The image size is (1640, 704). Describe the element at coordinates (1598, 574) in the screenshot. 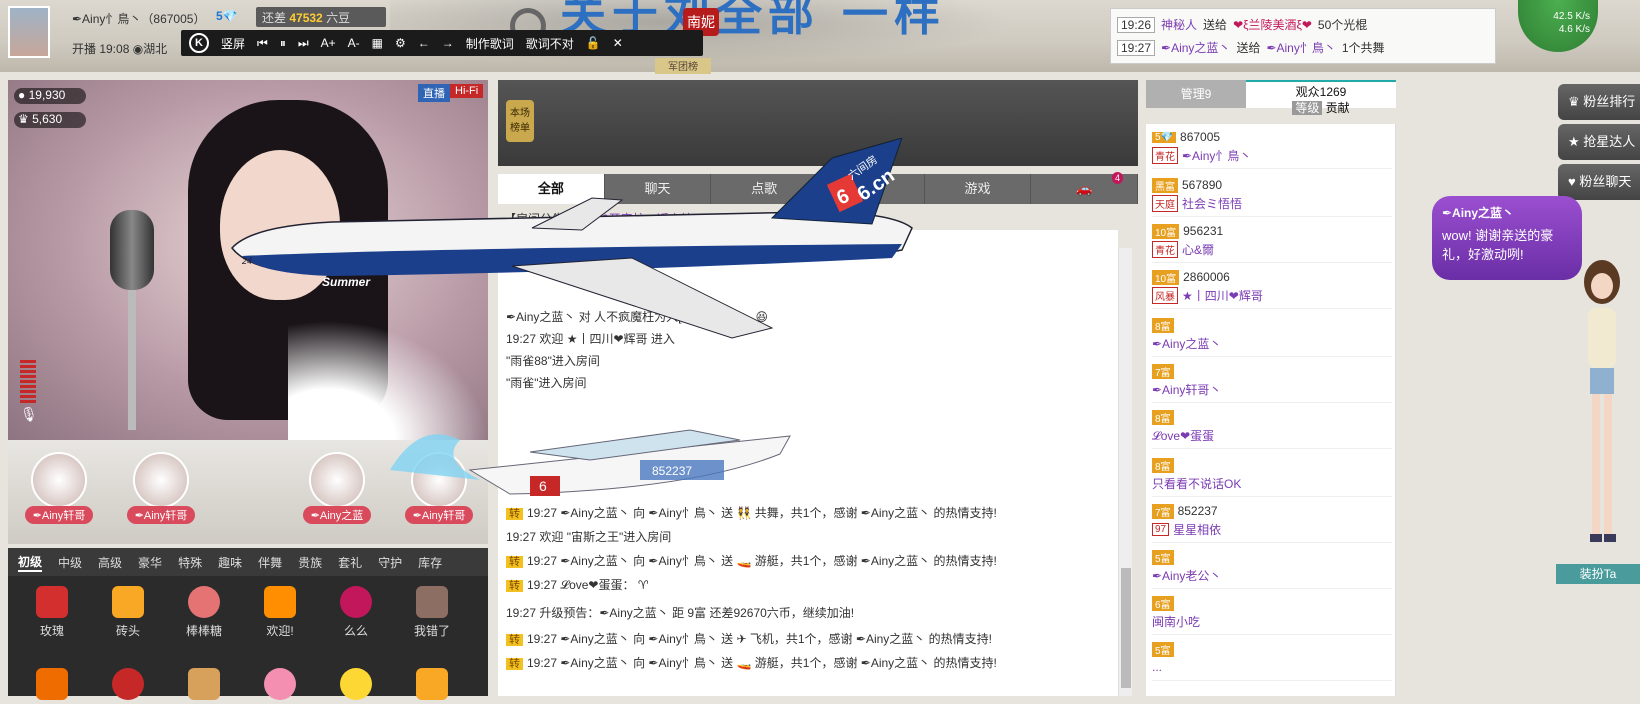

I see `dress-up-button: 装扮Ta` at that location.